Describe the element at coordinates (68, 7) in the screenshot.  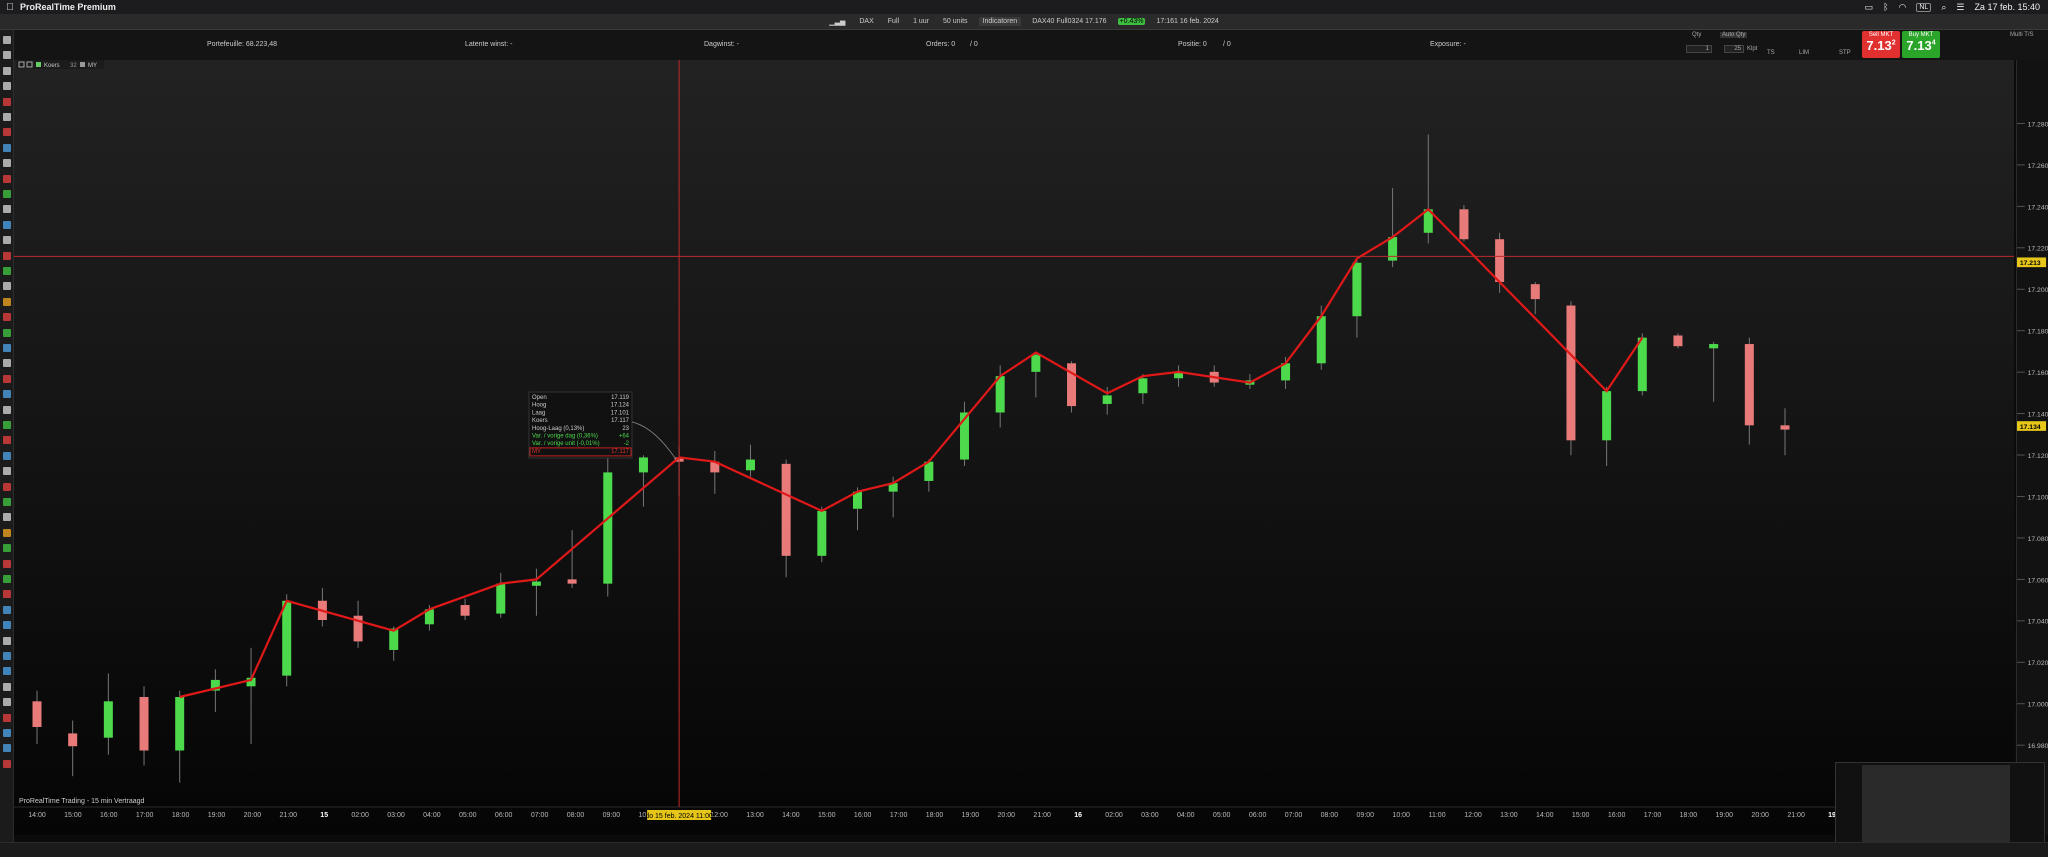
I see `app-name: ProRealTime Premium` at that location.